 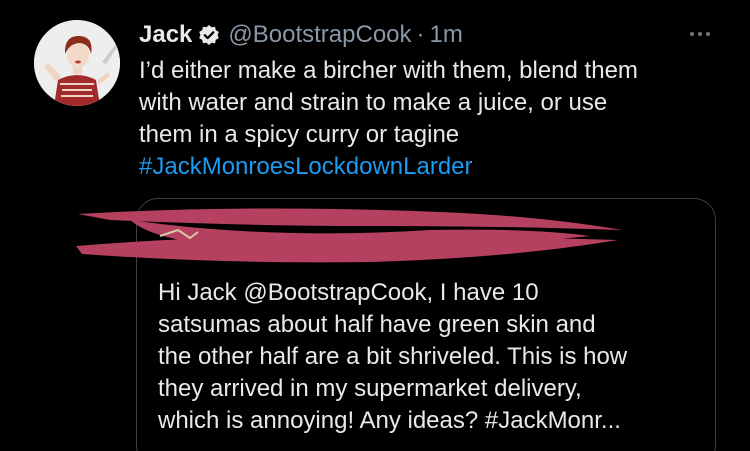 What do you see at coordinates (319, 35) in the screenshot?
I see `author-handle: @BootstrapCook` at bounding box center [319, 35].